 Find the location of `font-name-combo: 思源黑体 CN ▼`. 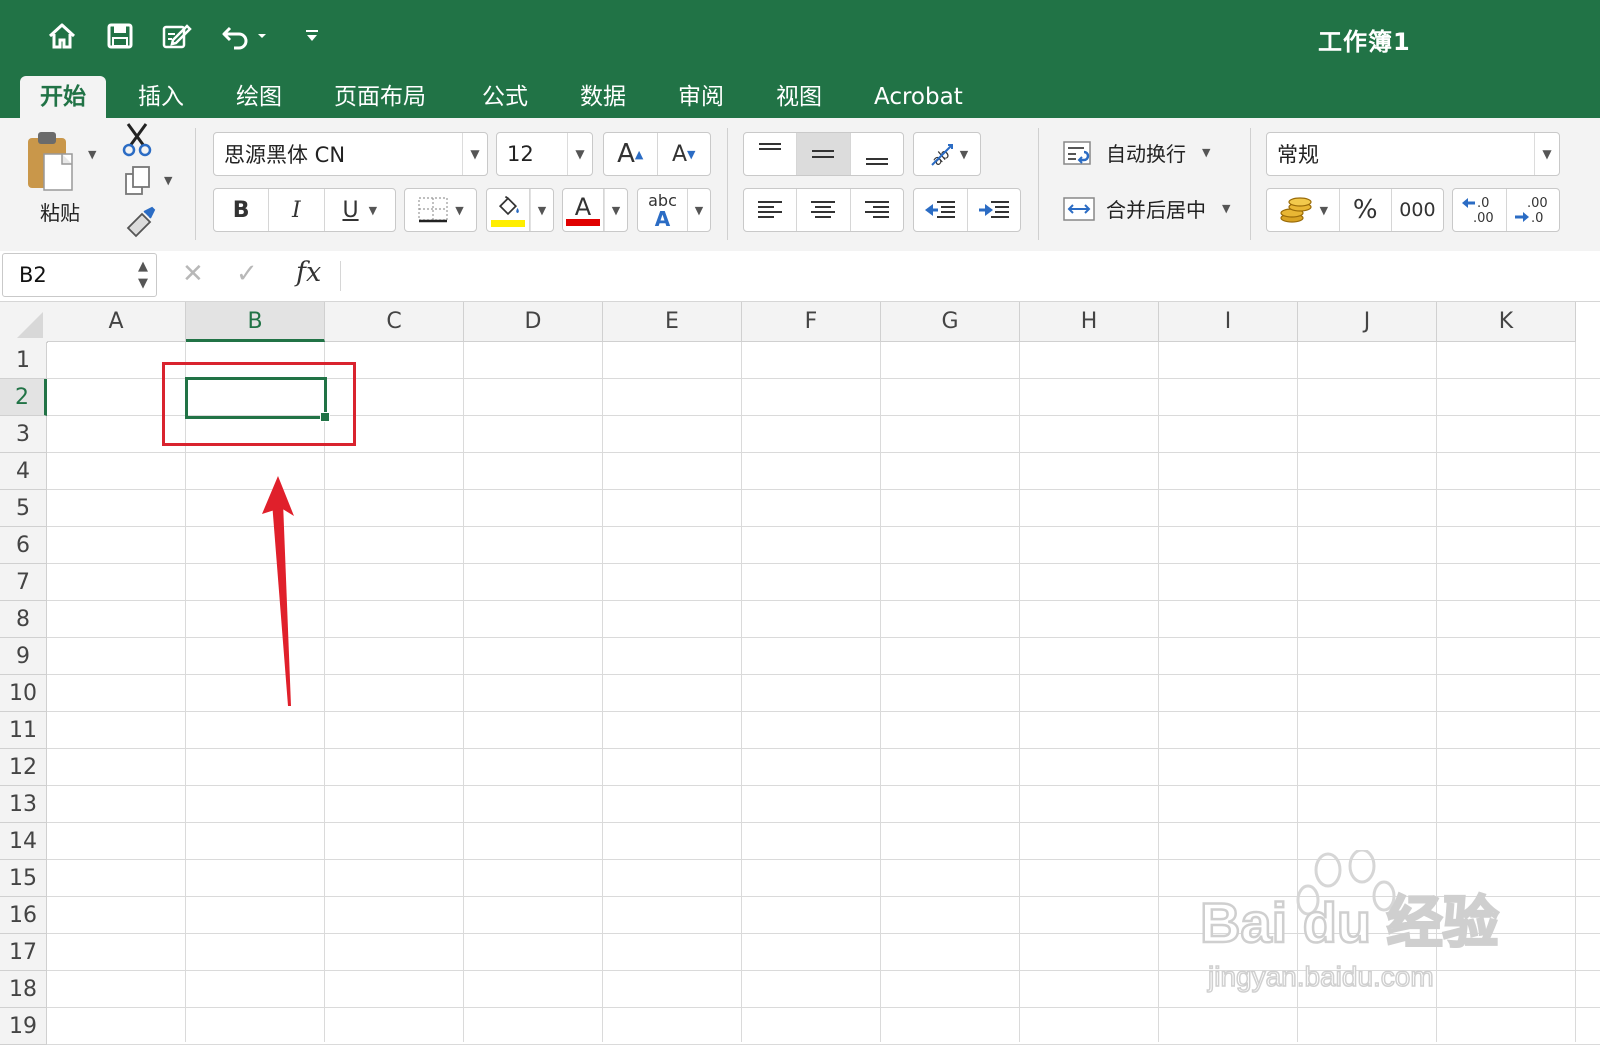

font-name-combo: 思源黑体 CN ▼ is located at coordinates (350, 154).